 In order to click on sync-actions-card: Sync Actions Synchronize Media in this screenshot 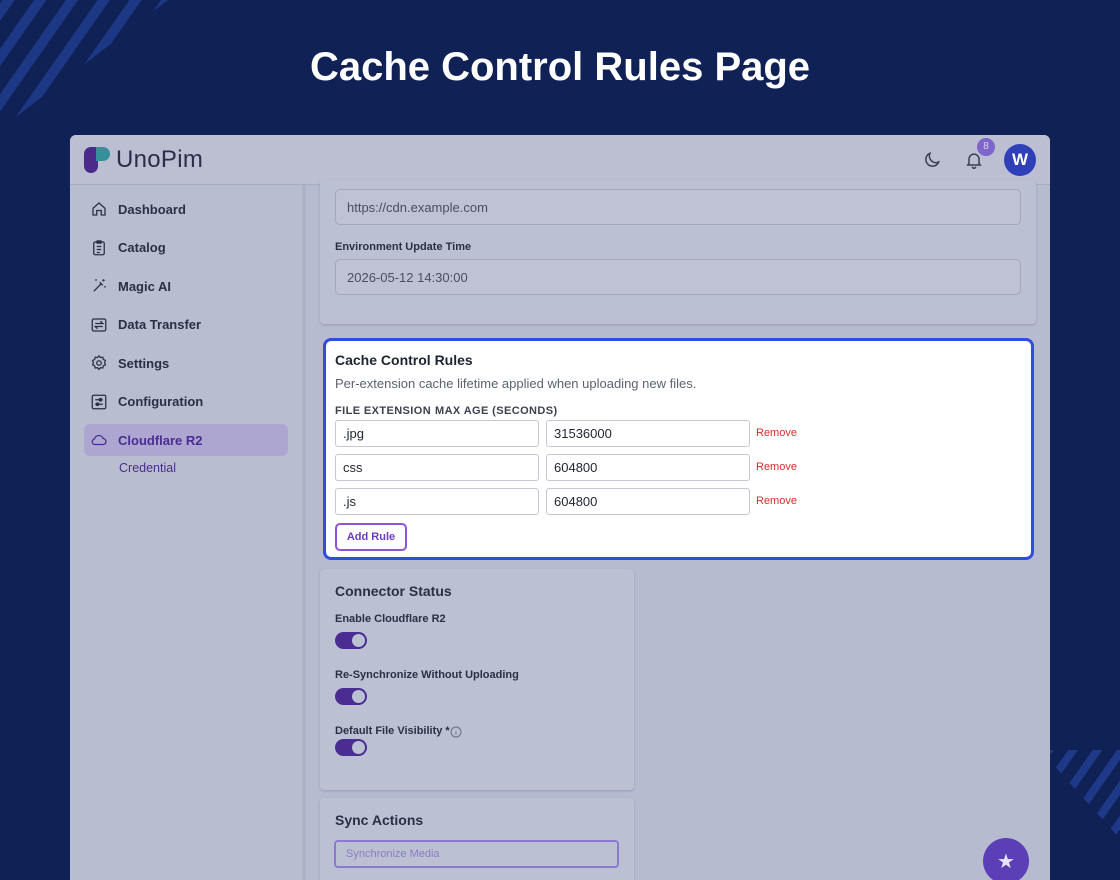, I will do `click(477, 839)`.